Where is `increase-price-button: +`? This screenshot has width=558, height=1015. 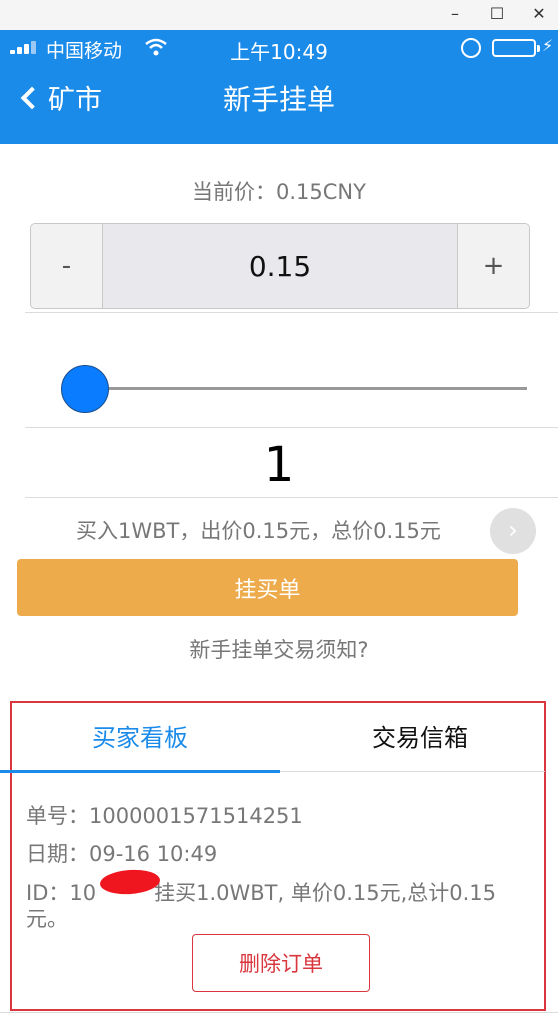
increase-price-button: + is located at coordinates (493, 266).